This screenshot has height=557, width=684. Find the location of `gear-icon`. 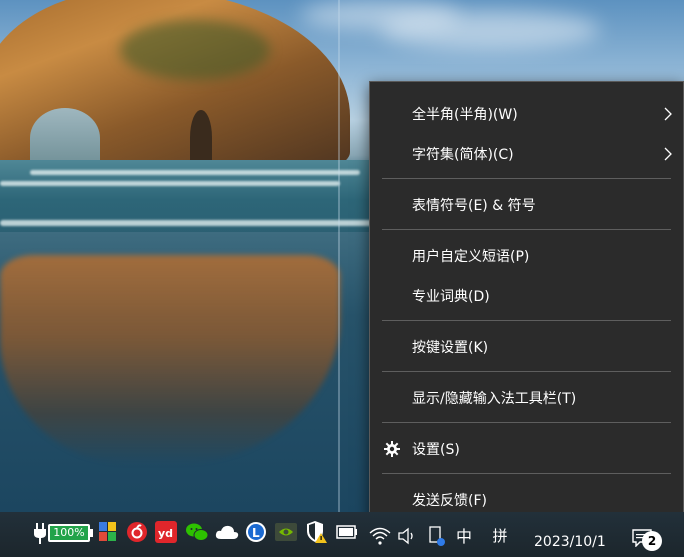

gear-icon is located at coordinates (392, 449).